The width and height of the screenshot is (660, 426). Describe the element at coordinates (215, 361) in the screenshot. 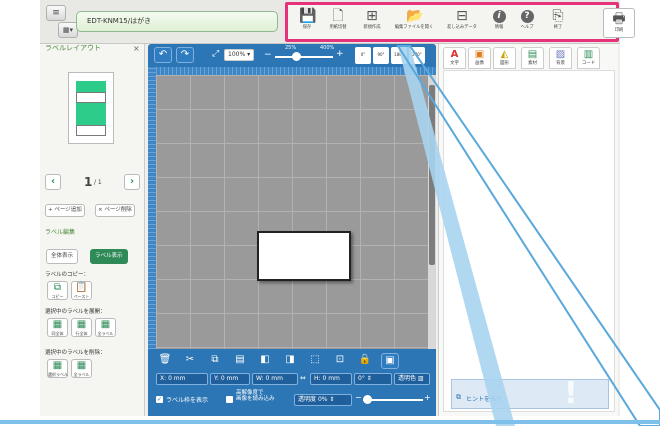

I see `copy-object-icon: ⧉` at that location.